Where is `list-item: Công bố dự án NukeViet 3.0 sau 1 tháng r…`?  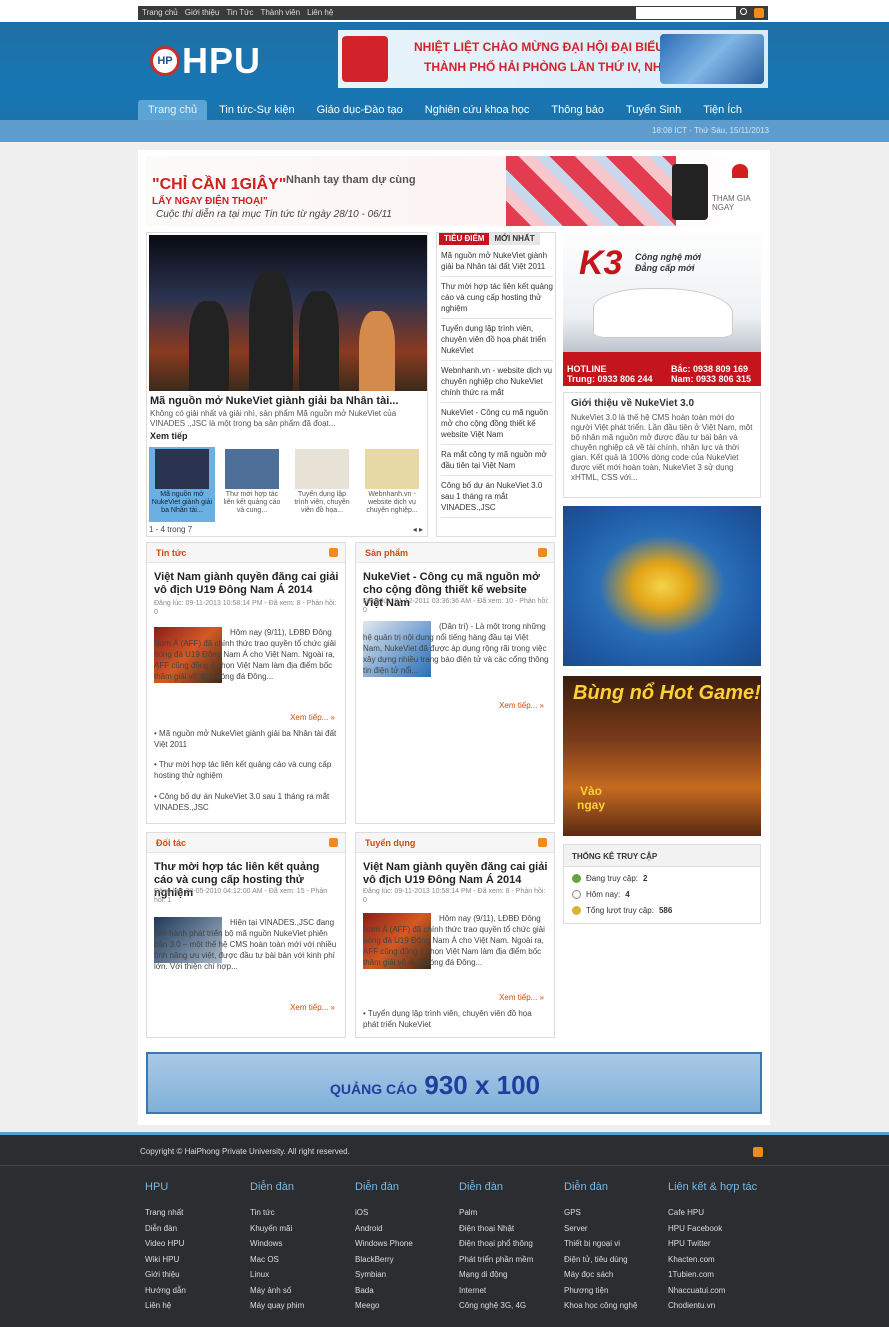 list-item: Công bố dự án NukeViet 3.0 sau 1 tháng r… is located at coordinates (497, 498).